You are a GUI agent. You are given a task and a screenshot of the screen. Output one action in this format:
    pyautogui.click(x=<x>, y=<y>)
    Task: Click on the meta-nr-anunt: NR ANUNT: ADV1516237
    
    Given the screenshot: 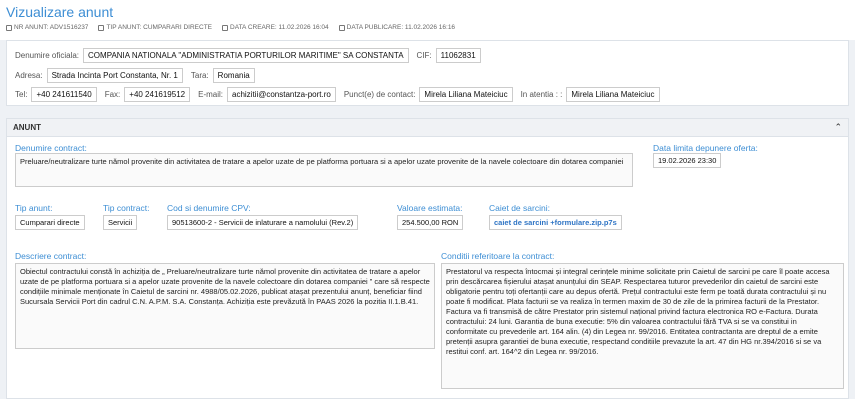 What is the action you would take?
    pyautogui.click(x=47, y=27)
    